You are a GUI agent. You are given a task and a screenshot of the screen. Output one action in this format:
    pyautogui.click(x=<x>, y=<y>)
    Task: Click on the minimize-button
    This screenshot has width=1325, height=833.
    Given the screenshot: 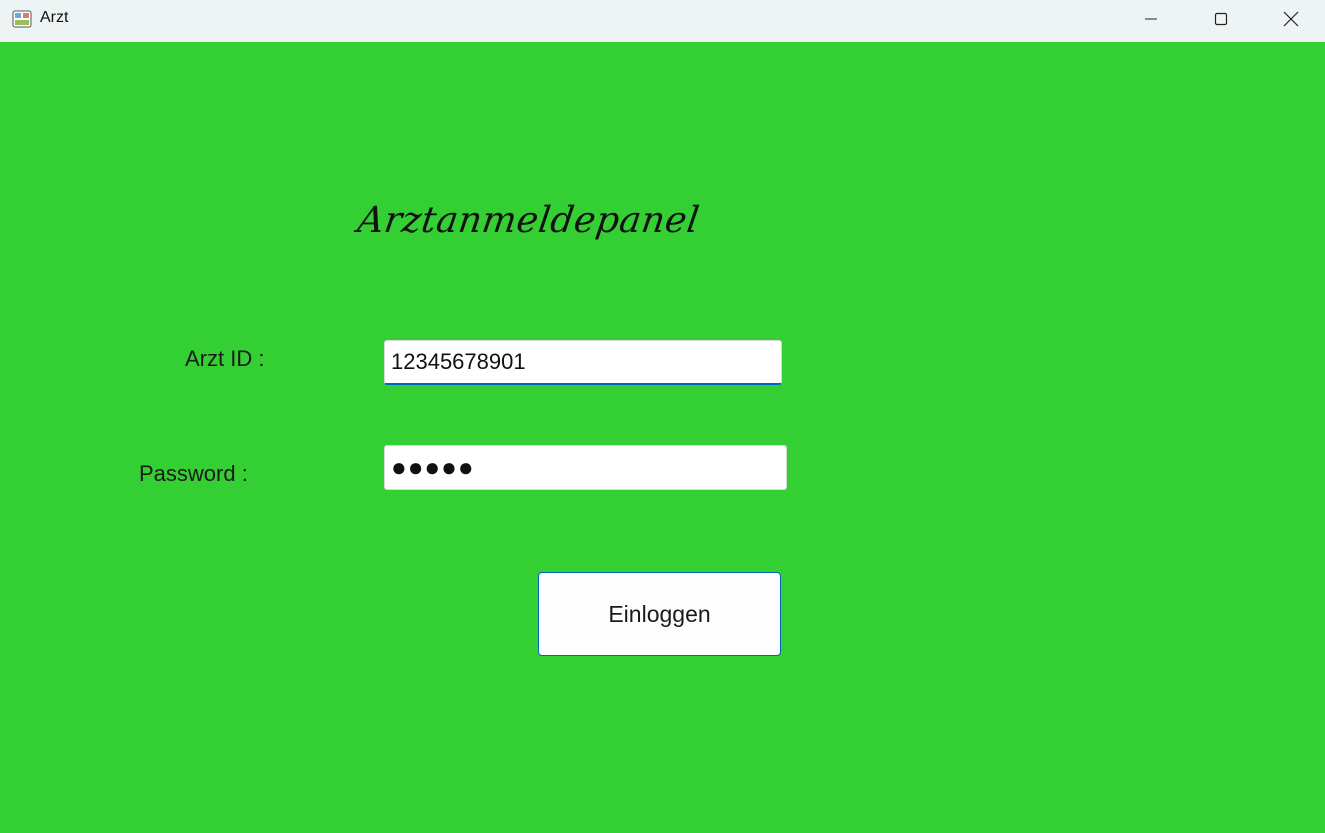 What is the action you would take?
    pyautogui.click(x=1151, y=21)
    